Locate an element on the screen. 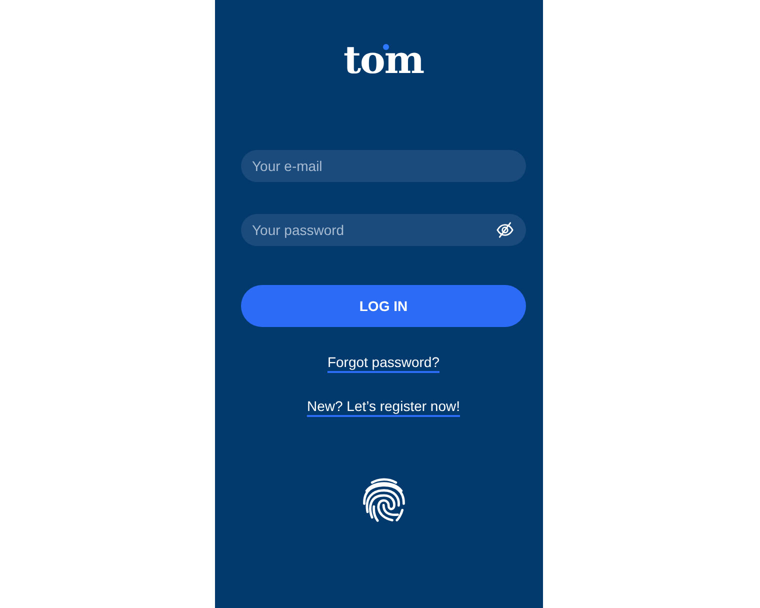 The height and width of the screenshot is (608, 760). register-link: New? Let’s register now! is located at coordinates (383, 406).